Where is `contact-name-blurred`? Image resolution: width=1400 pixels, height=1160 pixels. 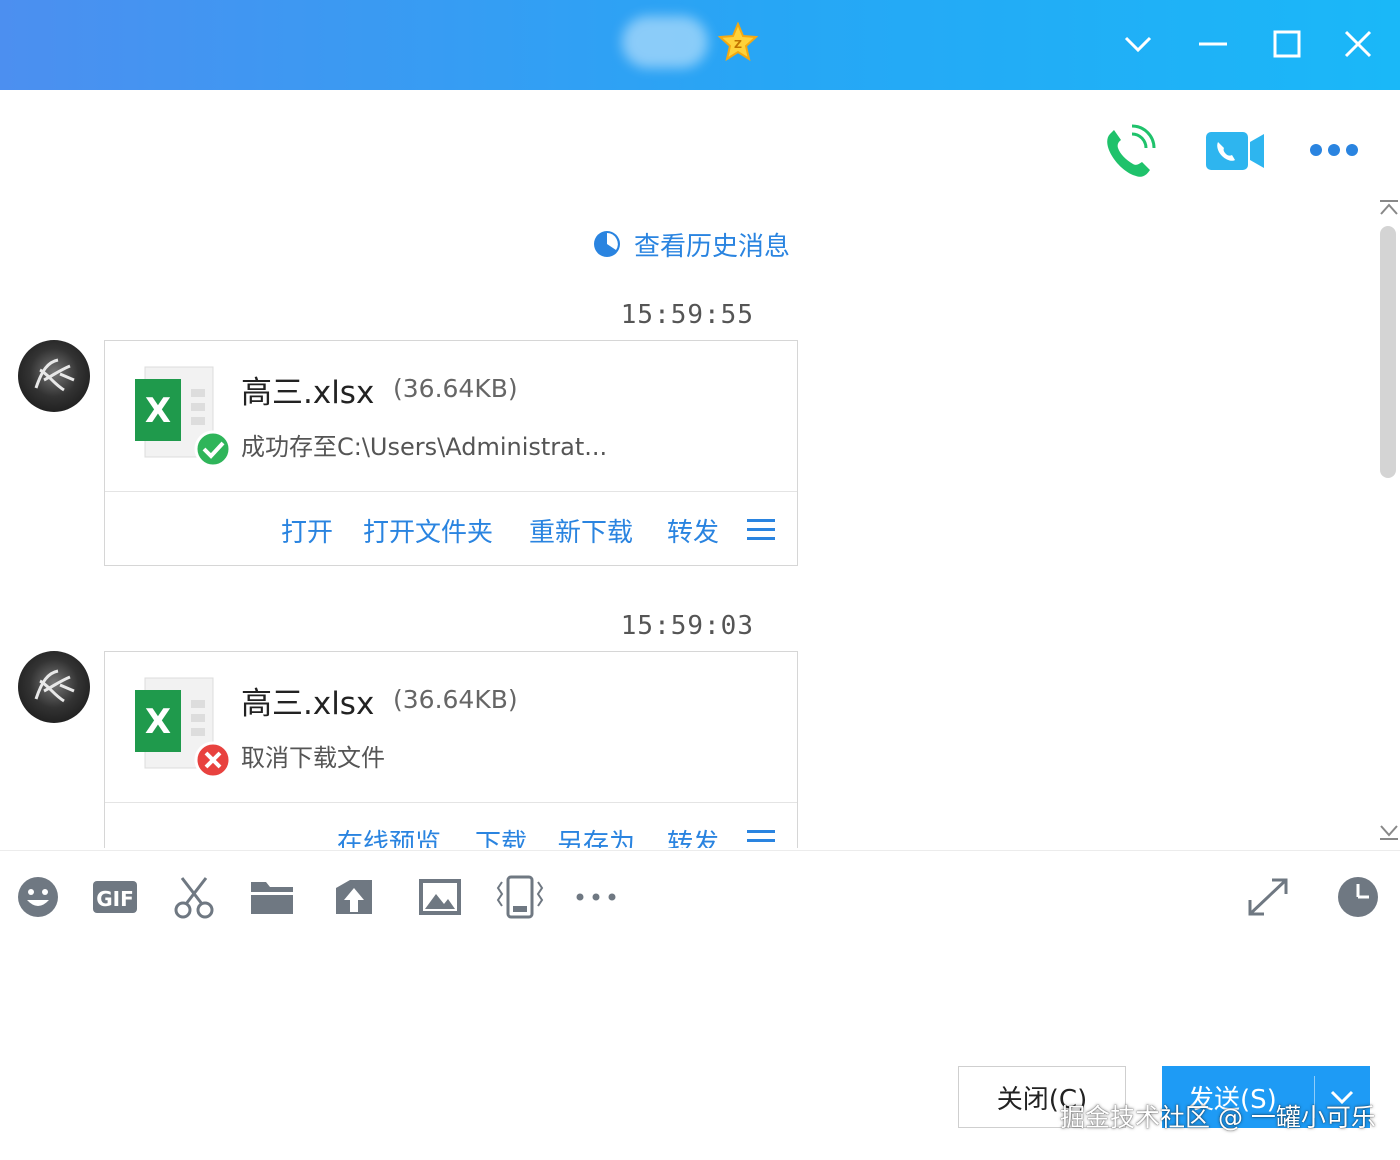
contact-name-blurred is located at coordinates (665, 42).